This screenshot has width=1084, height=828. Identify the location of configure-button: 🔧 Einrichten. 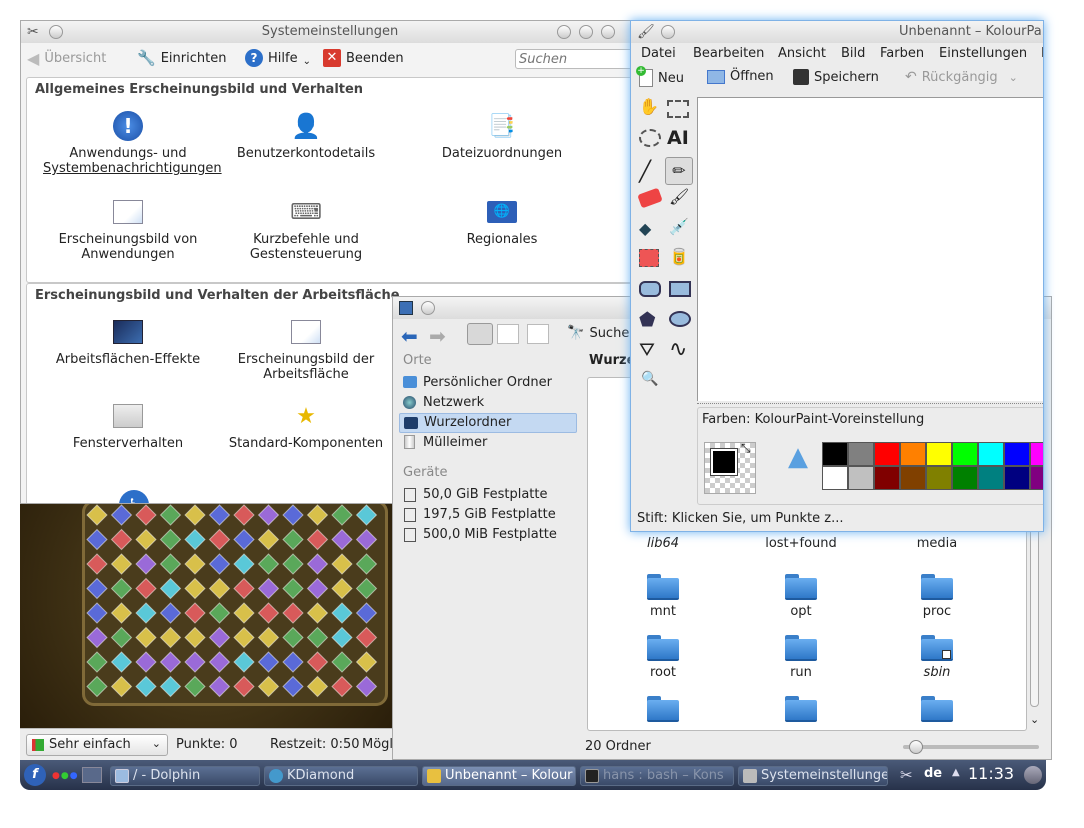
(181, 58).